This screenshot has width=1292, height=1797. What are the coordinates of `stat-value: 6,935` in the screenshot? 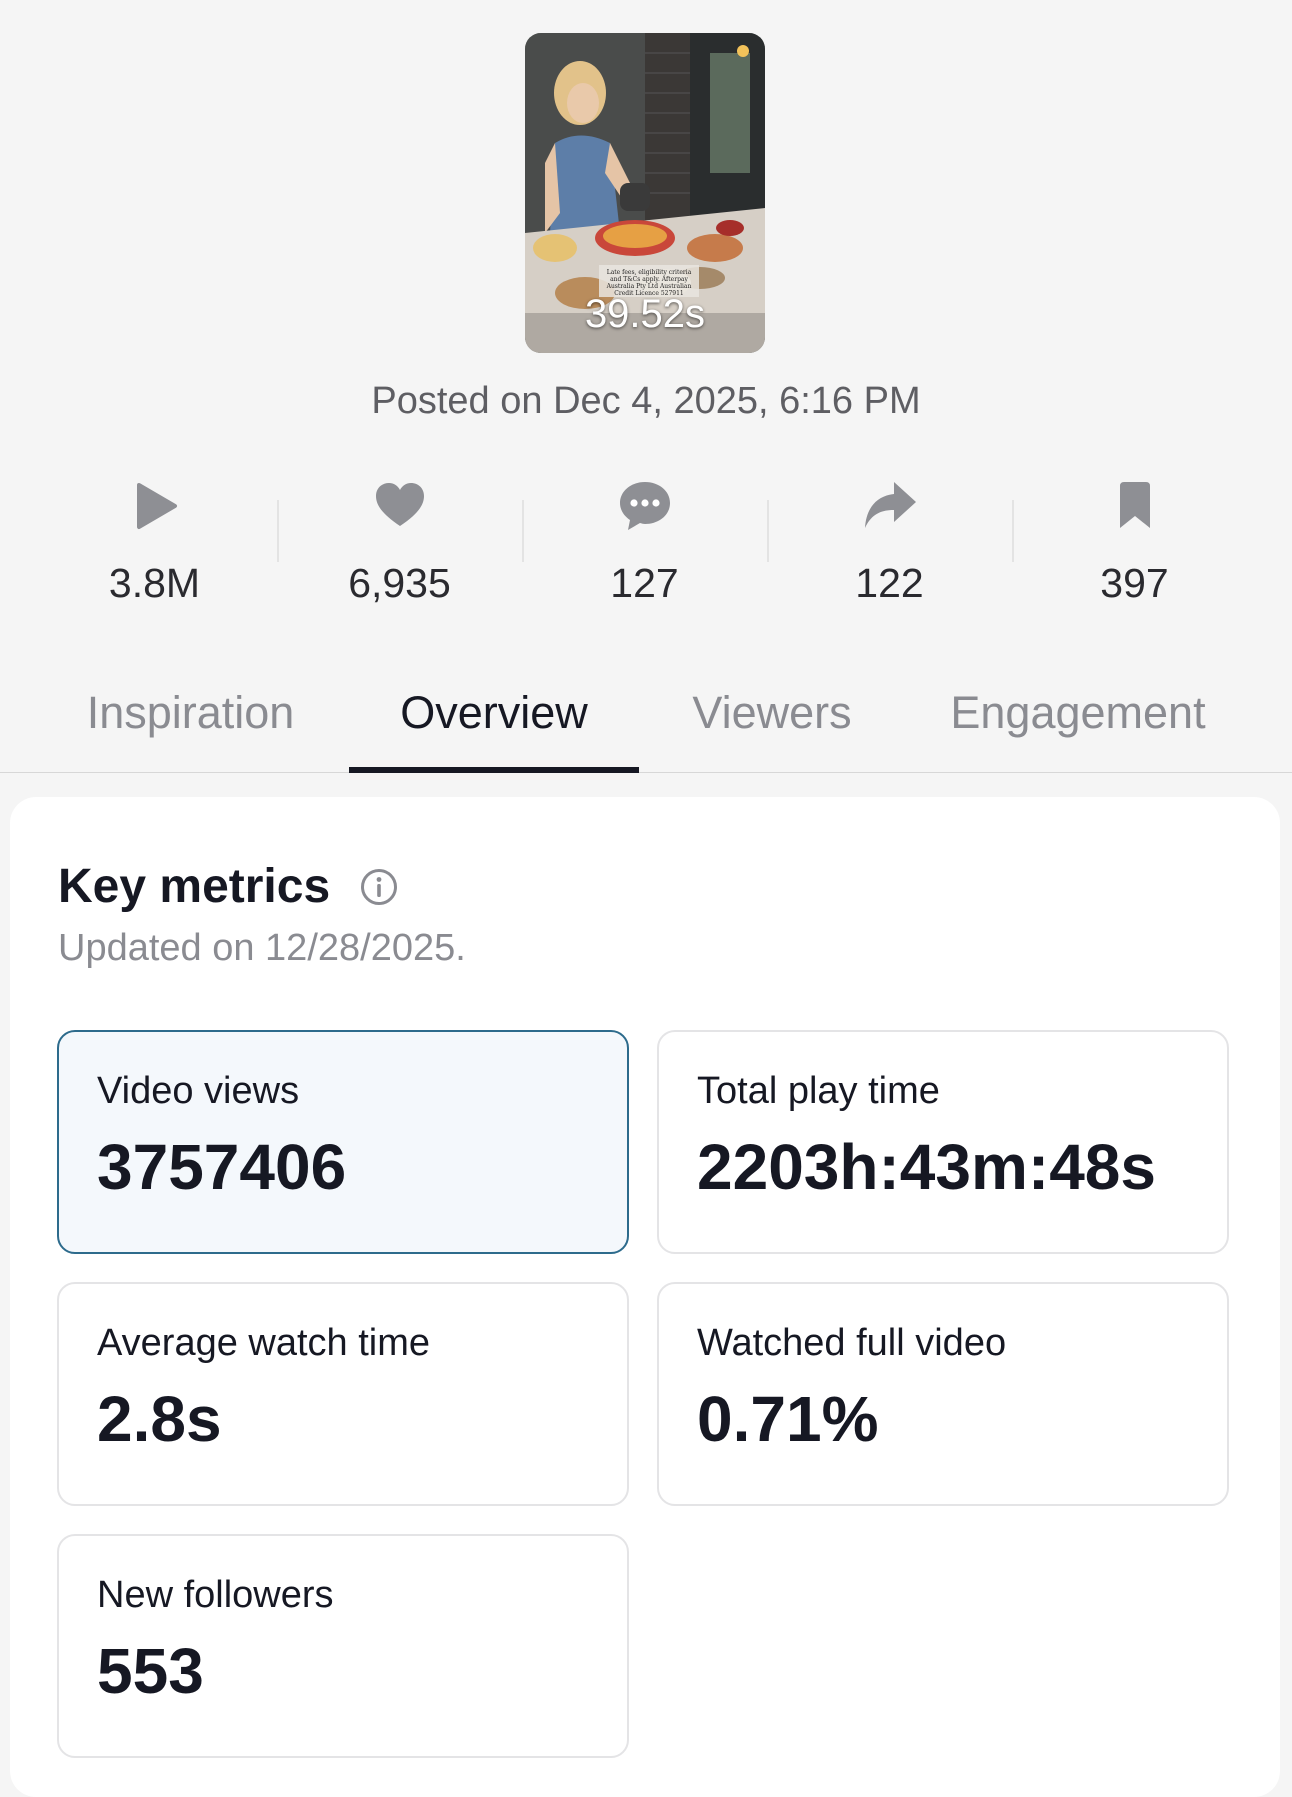 It's located at (399, 583).